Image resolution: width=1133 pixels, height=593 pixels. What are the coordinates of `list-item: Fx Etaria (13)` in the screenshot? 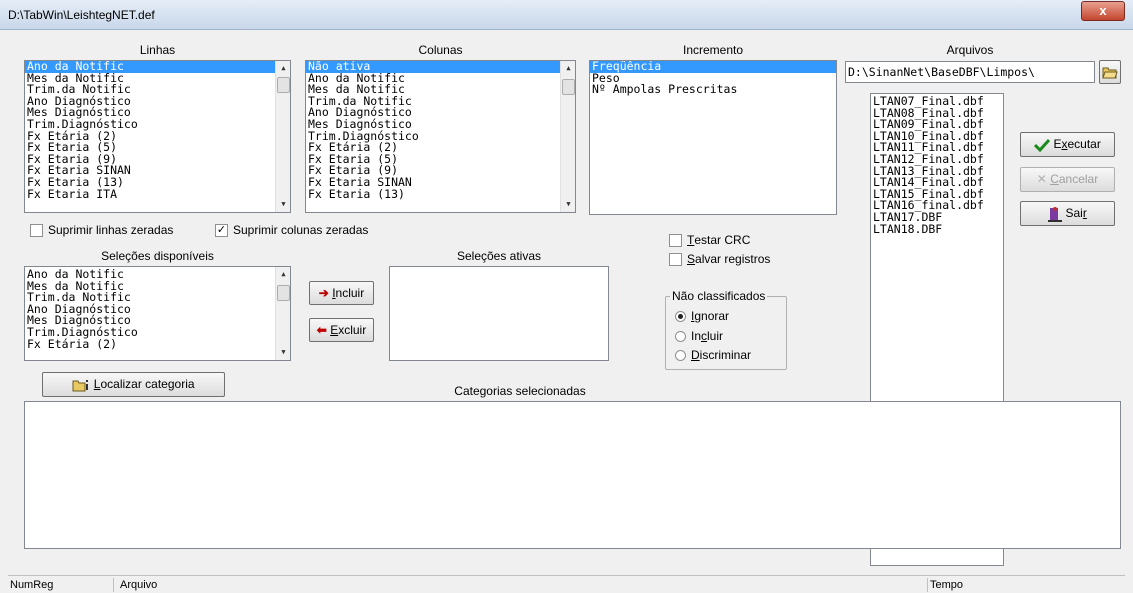 It's located at (440, 194).